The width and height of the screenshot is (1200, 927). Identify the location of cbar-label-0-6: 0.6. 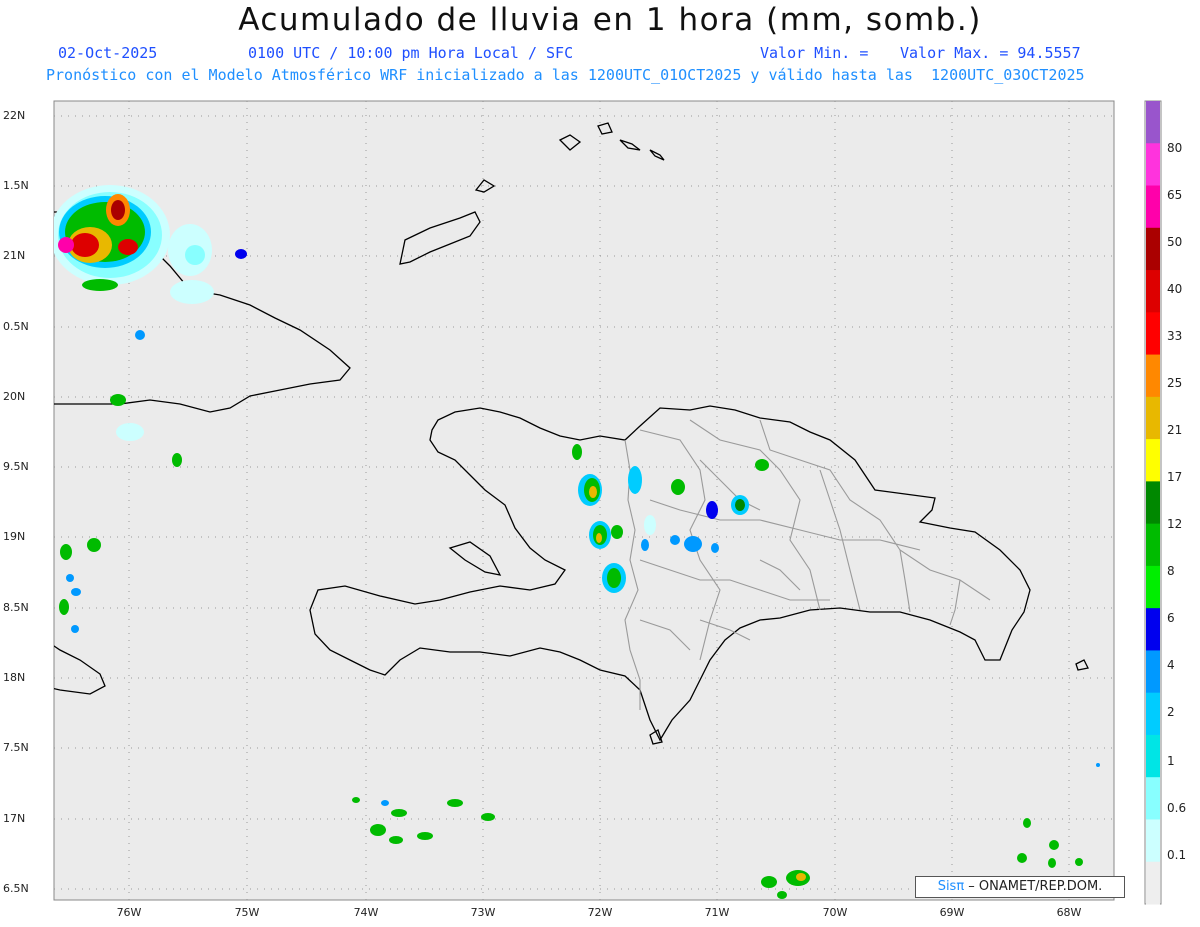
(1177, 808).